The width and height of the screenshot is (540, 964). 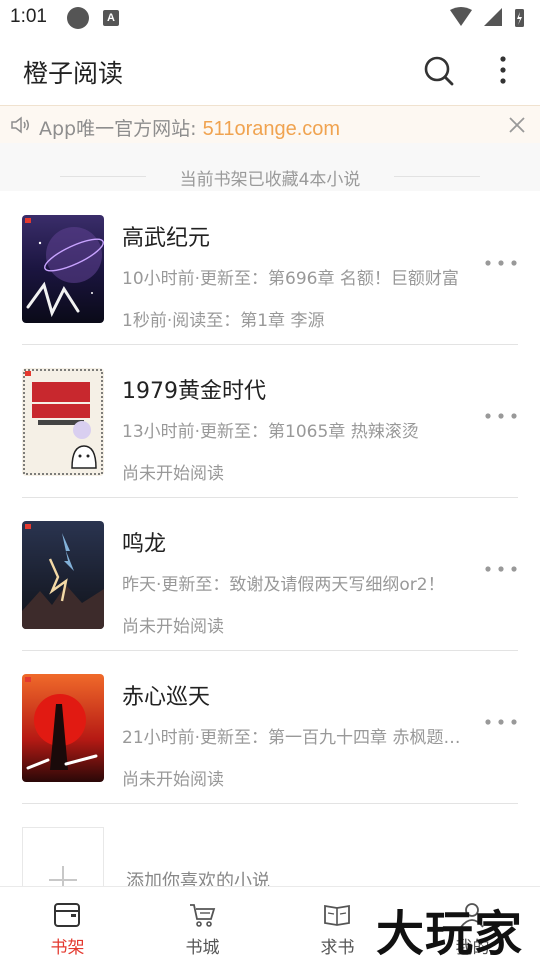 I want to click on notice-label: App唯一官方网站:, so click(x=121, y=129).